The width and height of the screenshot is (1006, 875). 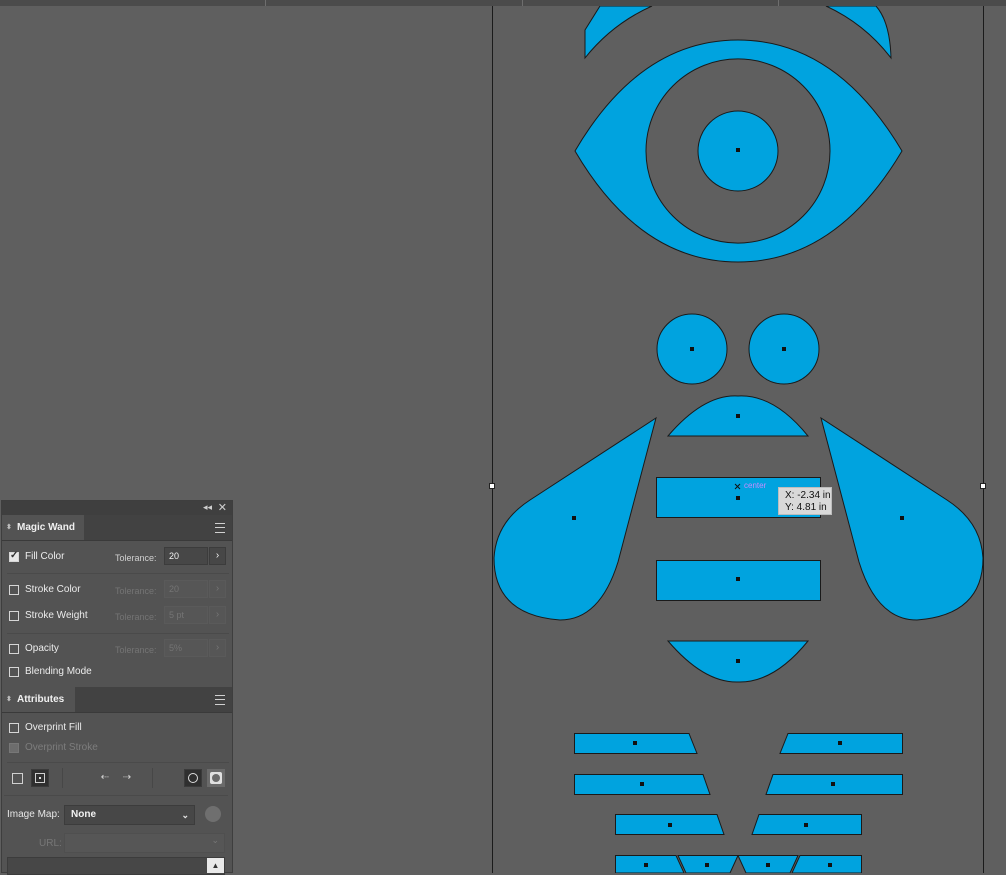 What do you see at coordinates (50, 843) in the screenshot?
I see `url-label: URL:` at bounding box center [50, 843].